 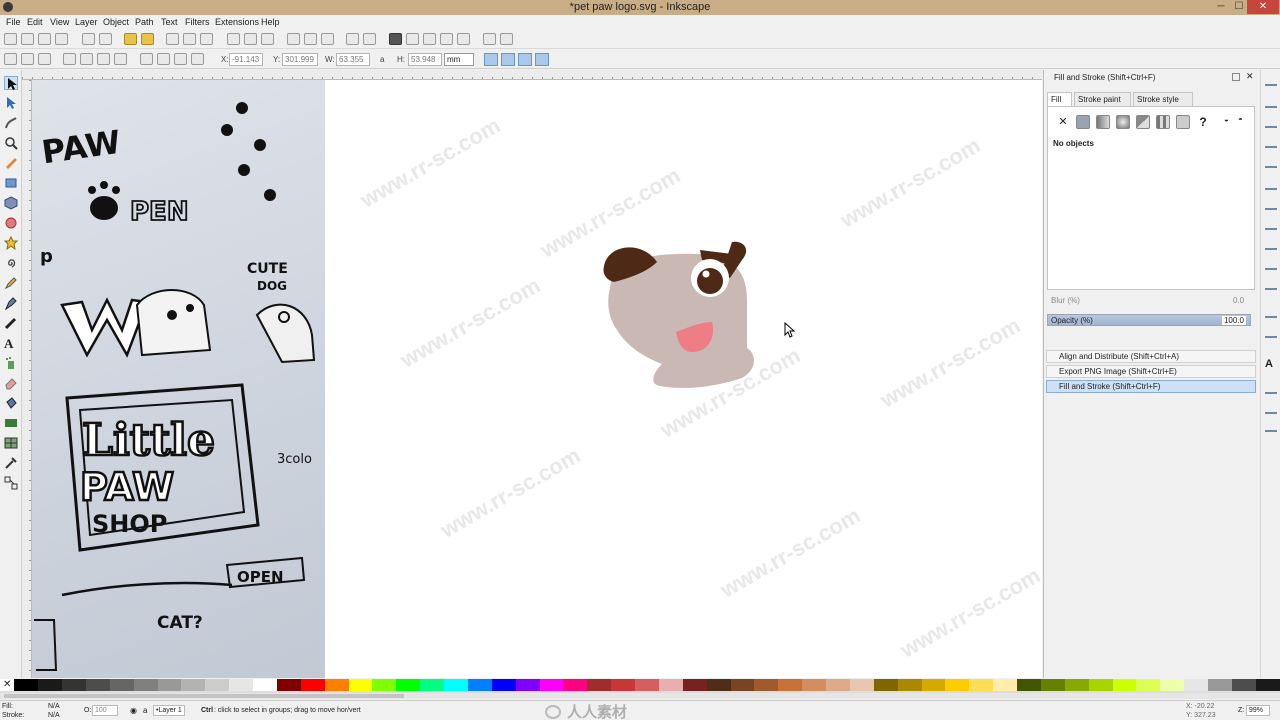 What do you see at coordinates (300, 59) in the screenshot?
I see `y-input: 301.999` at bounding box center [300, 59].